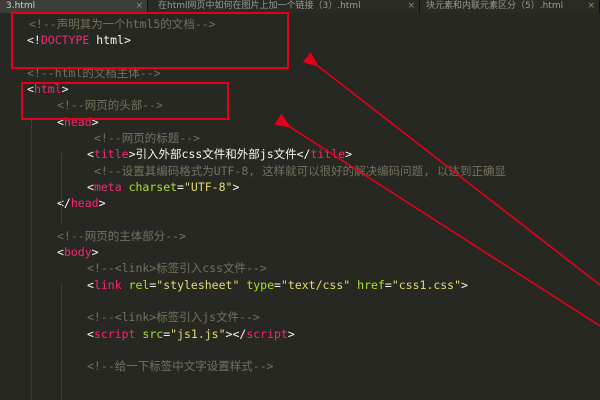 Image resolution: width=600 pixels, height=400 pixels. What do you see at coordinates (163, 186) in the screenshot?
I see `code-line: <meta charset="UTF-8">` at bounding box center [163, 186].